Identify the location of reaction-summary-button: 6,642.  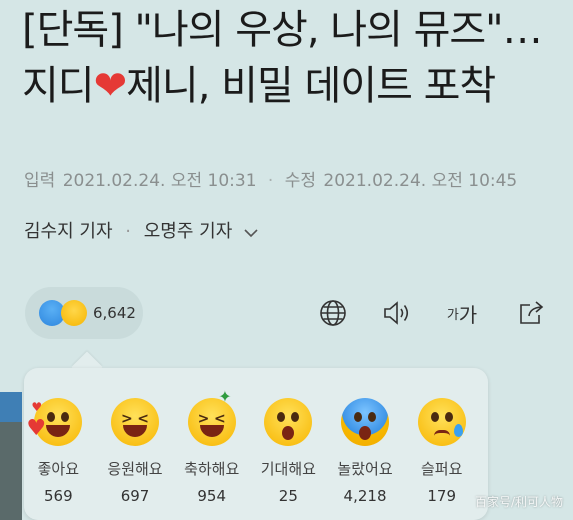
(84, 313).